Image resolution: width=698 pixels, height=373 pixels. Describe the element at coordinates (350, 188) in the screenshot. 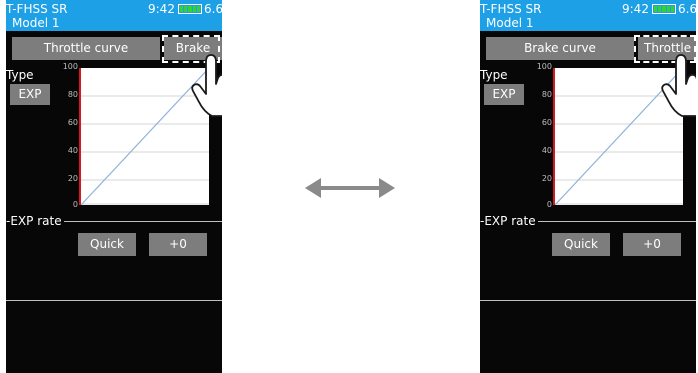

I see `double-arrow-icon` at that location.